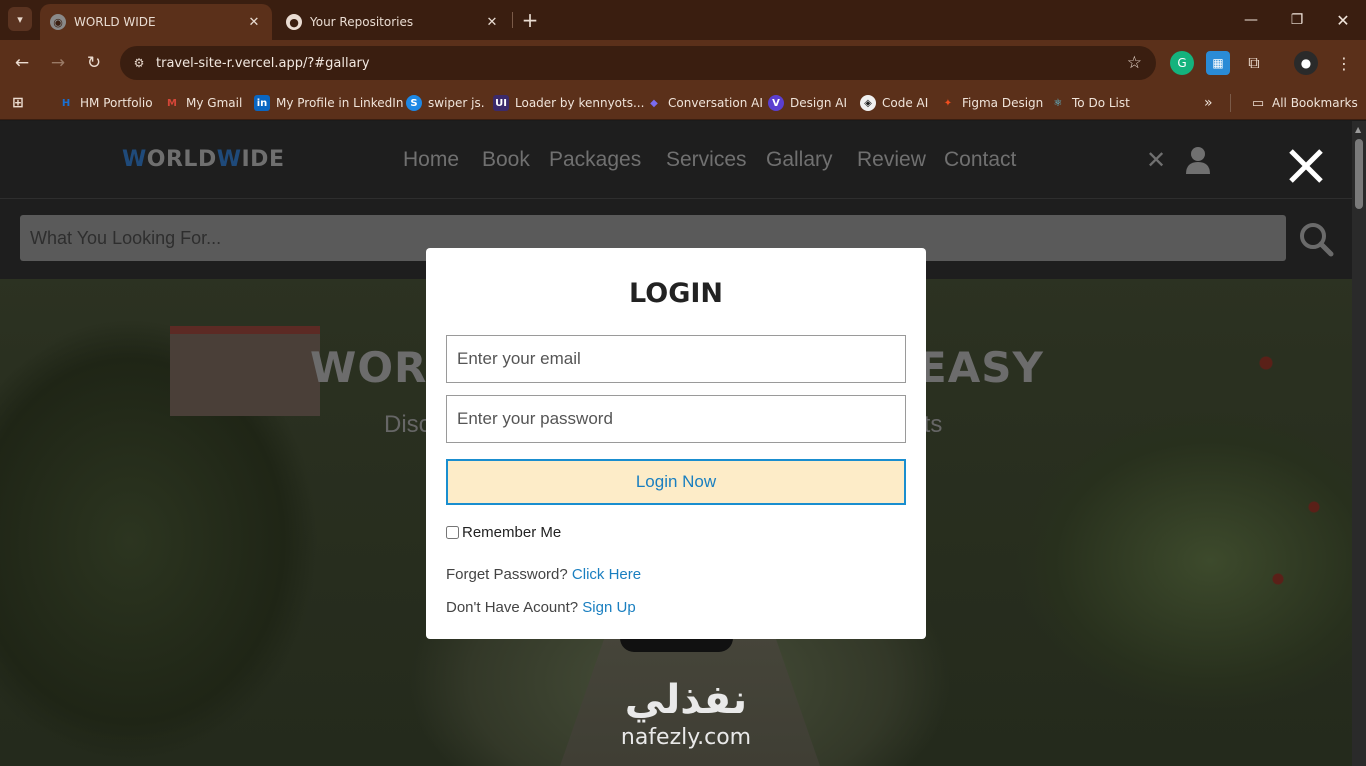 The height and width of the screenshot is (766, 1366). What do you see at coordinates (1358, 129) in the screenshot?
I see `scroll-up-arrow-icon: ▲` at bounding box center [1358, 129].